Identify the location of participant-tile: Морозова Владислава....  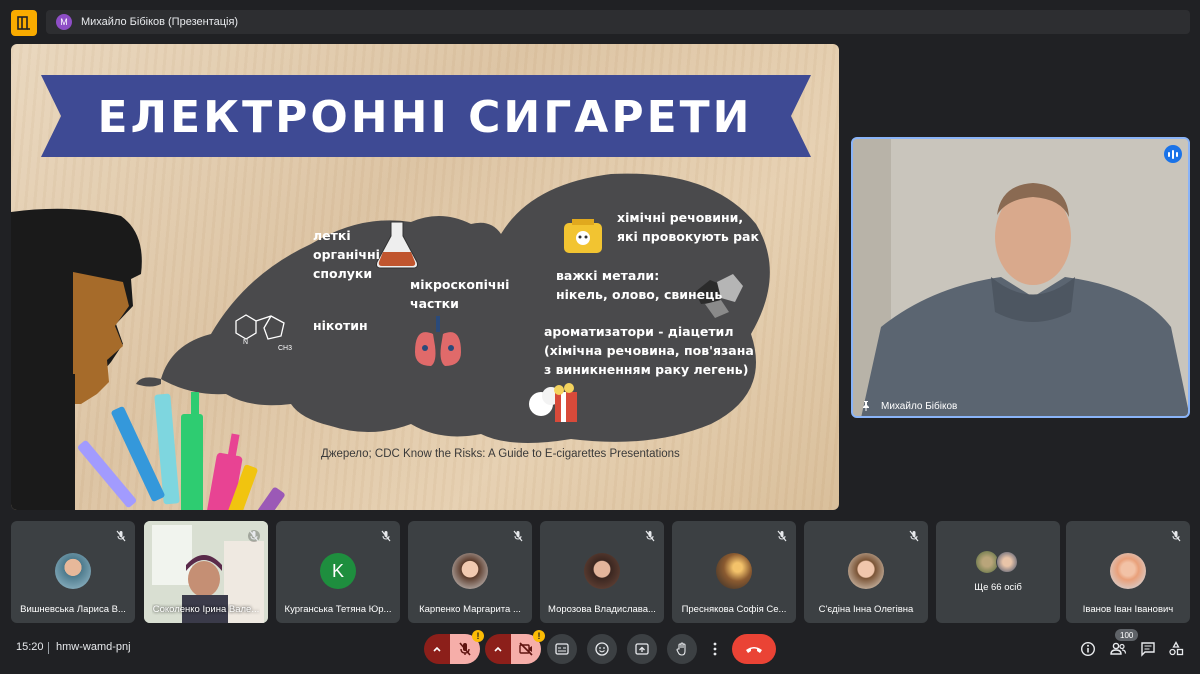
(602, 572).